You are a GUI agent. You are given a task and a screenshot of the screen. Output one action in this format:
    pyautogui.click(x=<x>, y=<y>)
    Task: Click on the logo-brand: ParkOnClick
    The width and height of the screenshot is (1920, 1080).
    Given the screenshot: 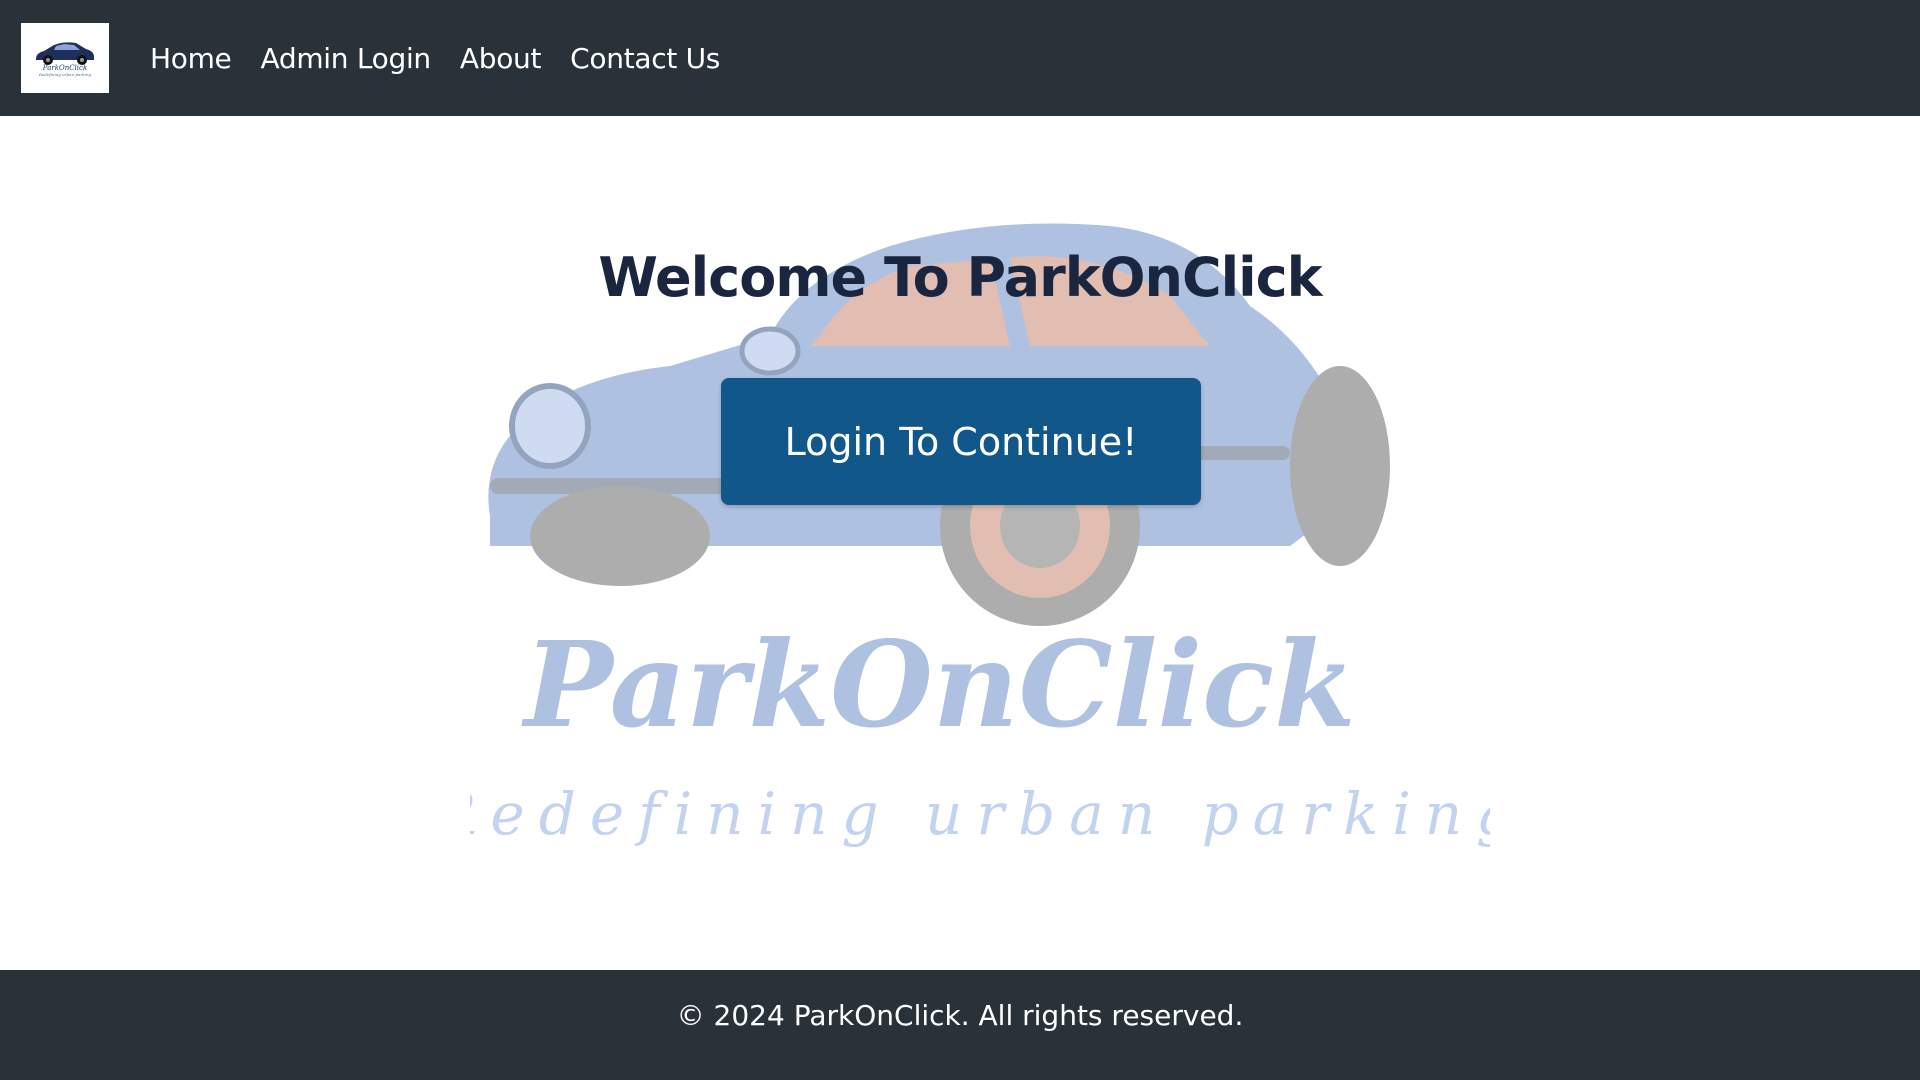 What is the action you would take?
    pyautogui.click(x=65, y=68)
    